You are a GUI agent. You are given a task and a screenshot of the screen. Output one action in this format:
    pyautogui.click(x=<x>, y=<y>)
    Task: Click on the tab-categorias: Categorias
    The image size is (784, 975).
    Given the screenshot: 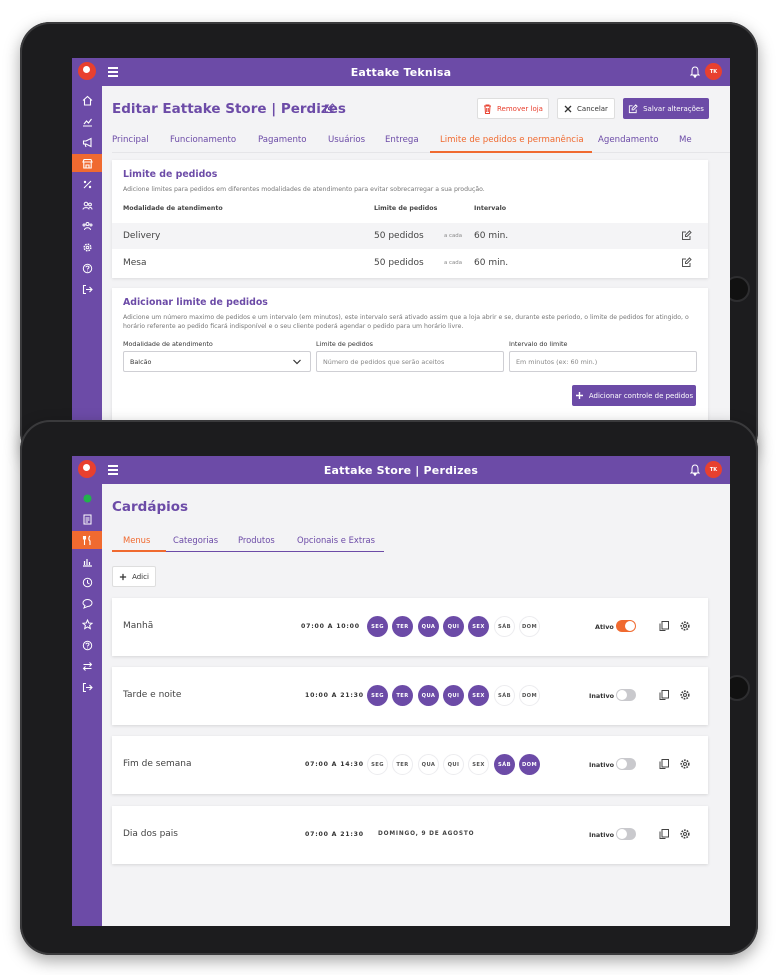 What is the action you would take?
    pyautogui.click(x=195, y=540)
    